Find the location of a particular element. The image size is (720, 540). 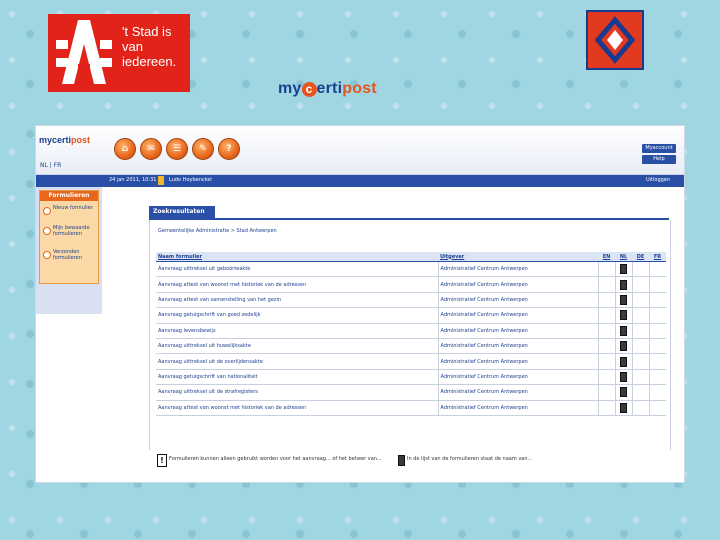

column-header-de: DE is located at coordinates (640, 257).